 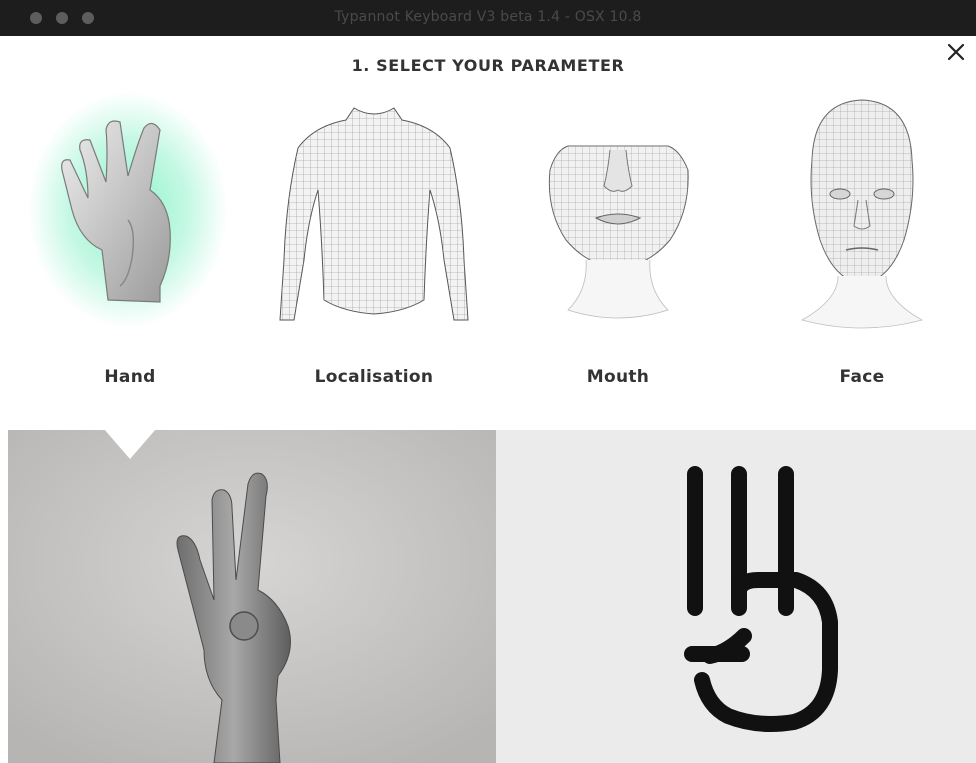 What do you see at coordinates (130, 444) in the screenshot?
I see `selection-pointer` at bounding box center [130, 444].